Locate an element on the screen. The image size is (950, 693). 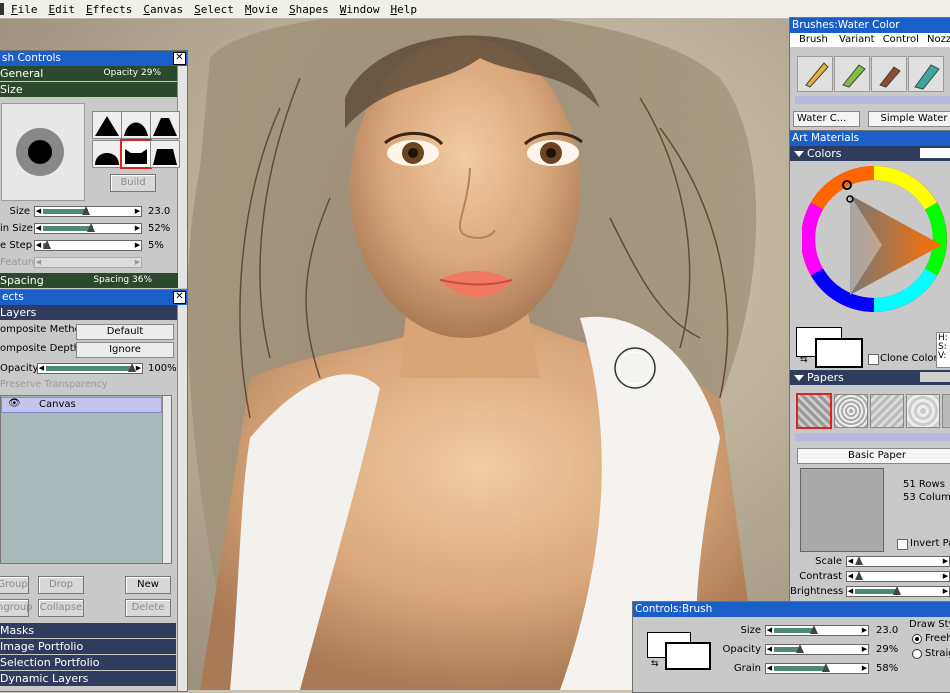
invert-paper-checkbox is located at coordinates (902, 544).